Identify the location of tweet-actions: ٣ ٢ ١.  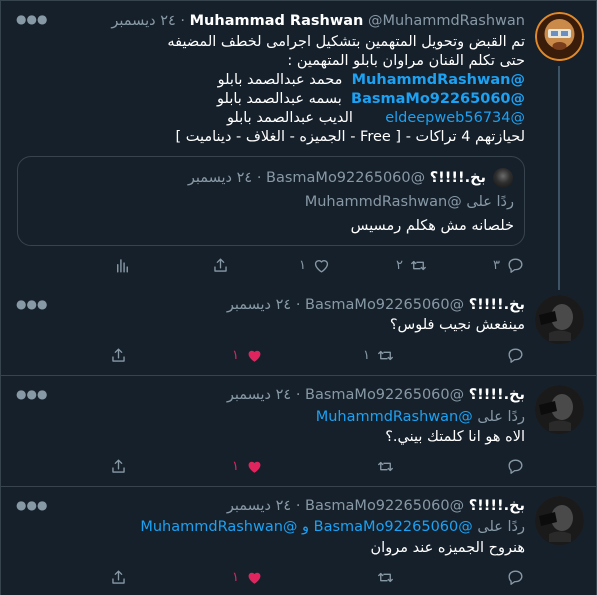
(306, 265).